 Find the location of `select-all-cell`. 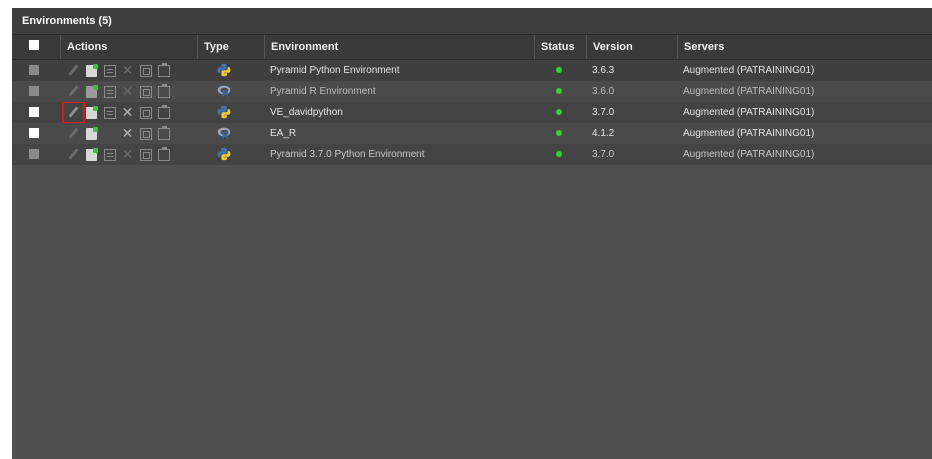

select-all-cell is located at coordinates (36, 47).